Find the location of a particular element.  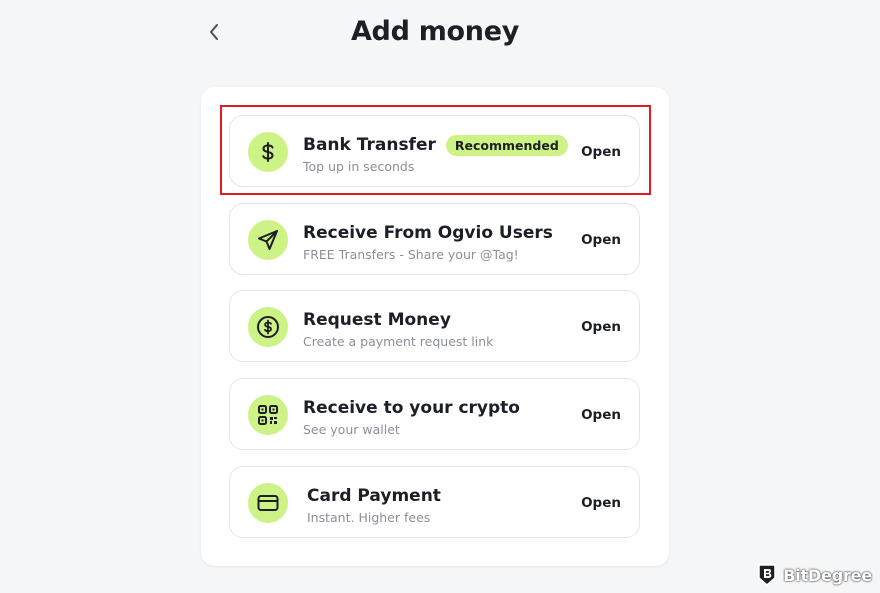

option-title: Receive From Ogvio Users is located at coordinates (428, 233).